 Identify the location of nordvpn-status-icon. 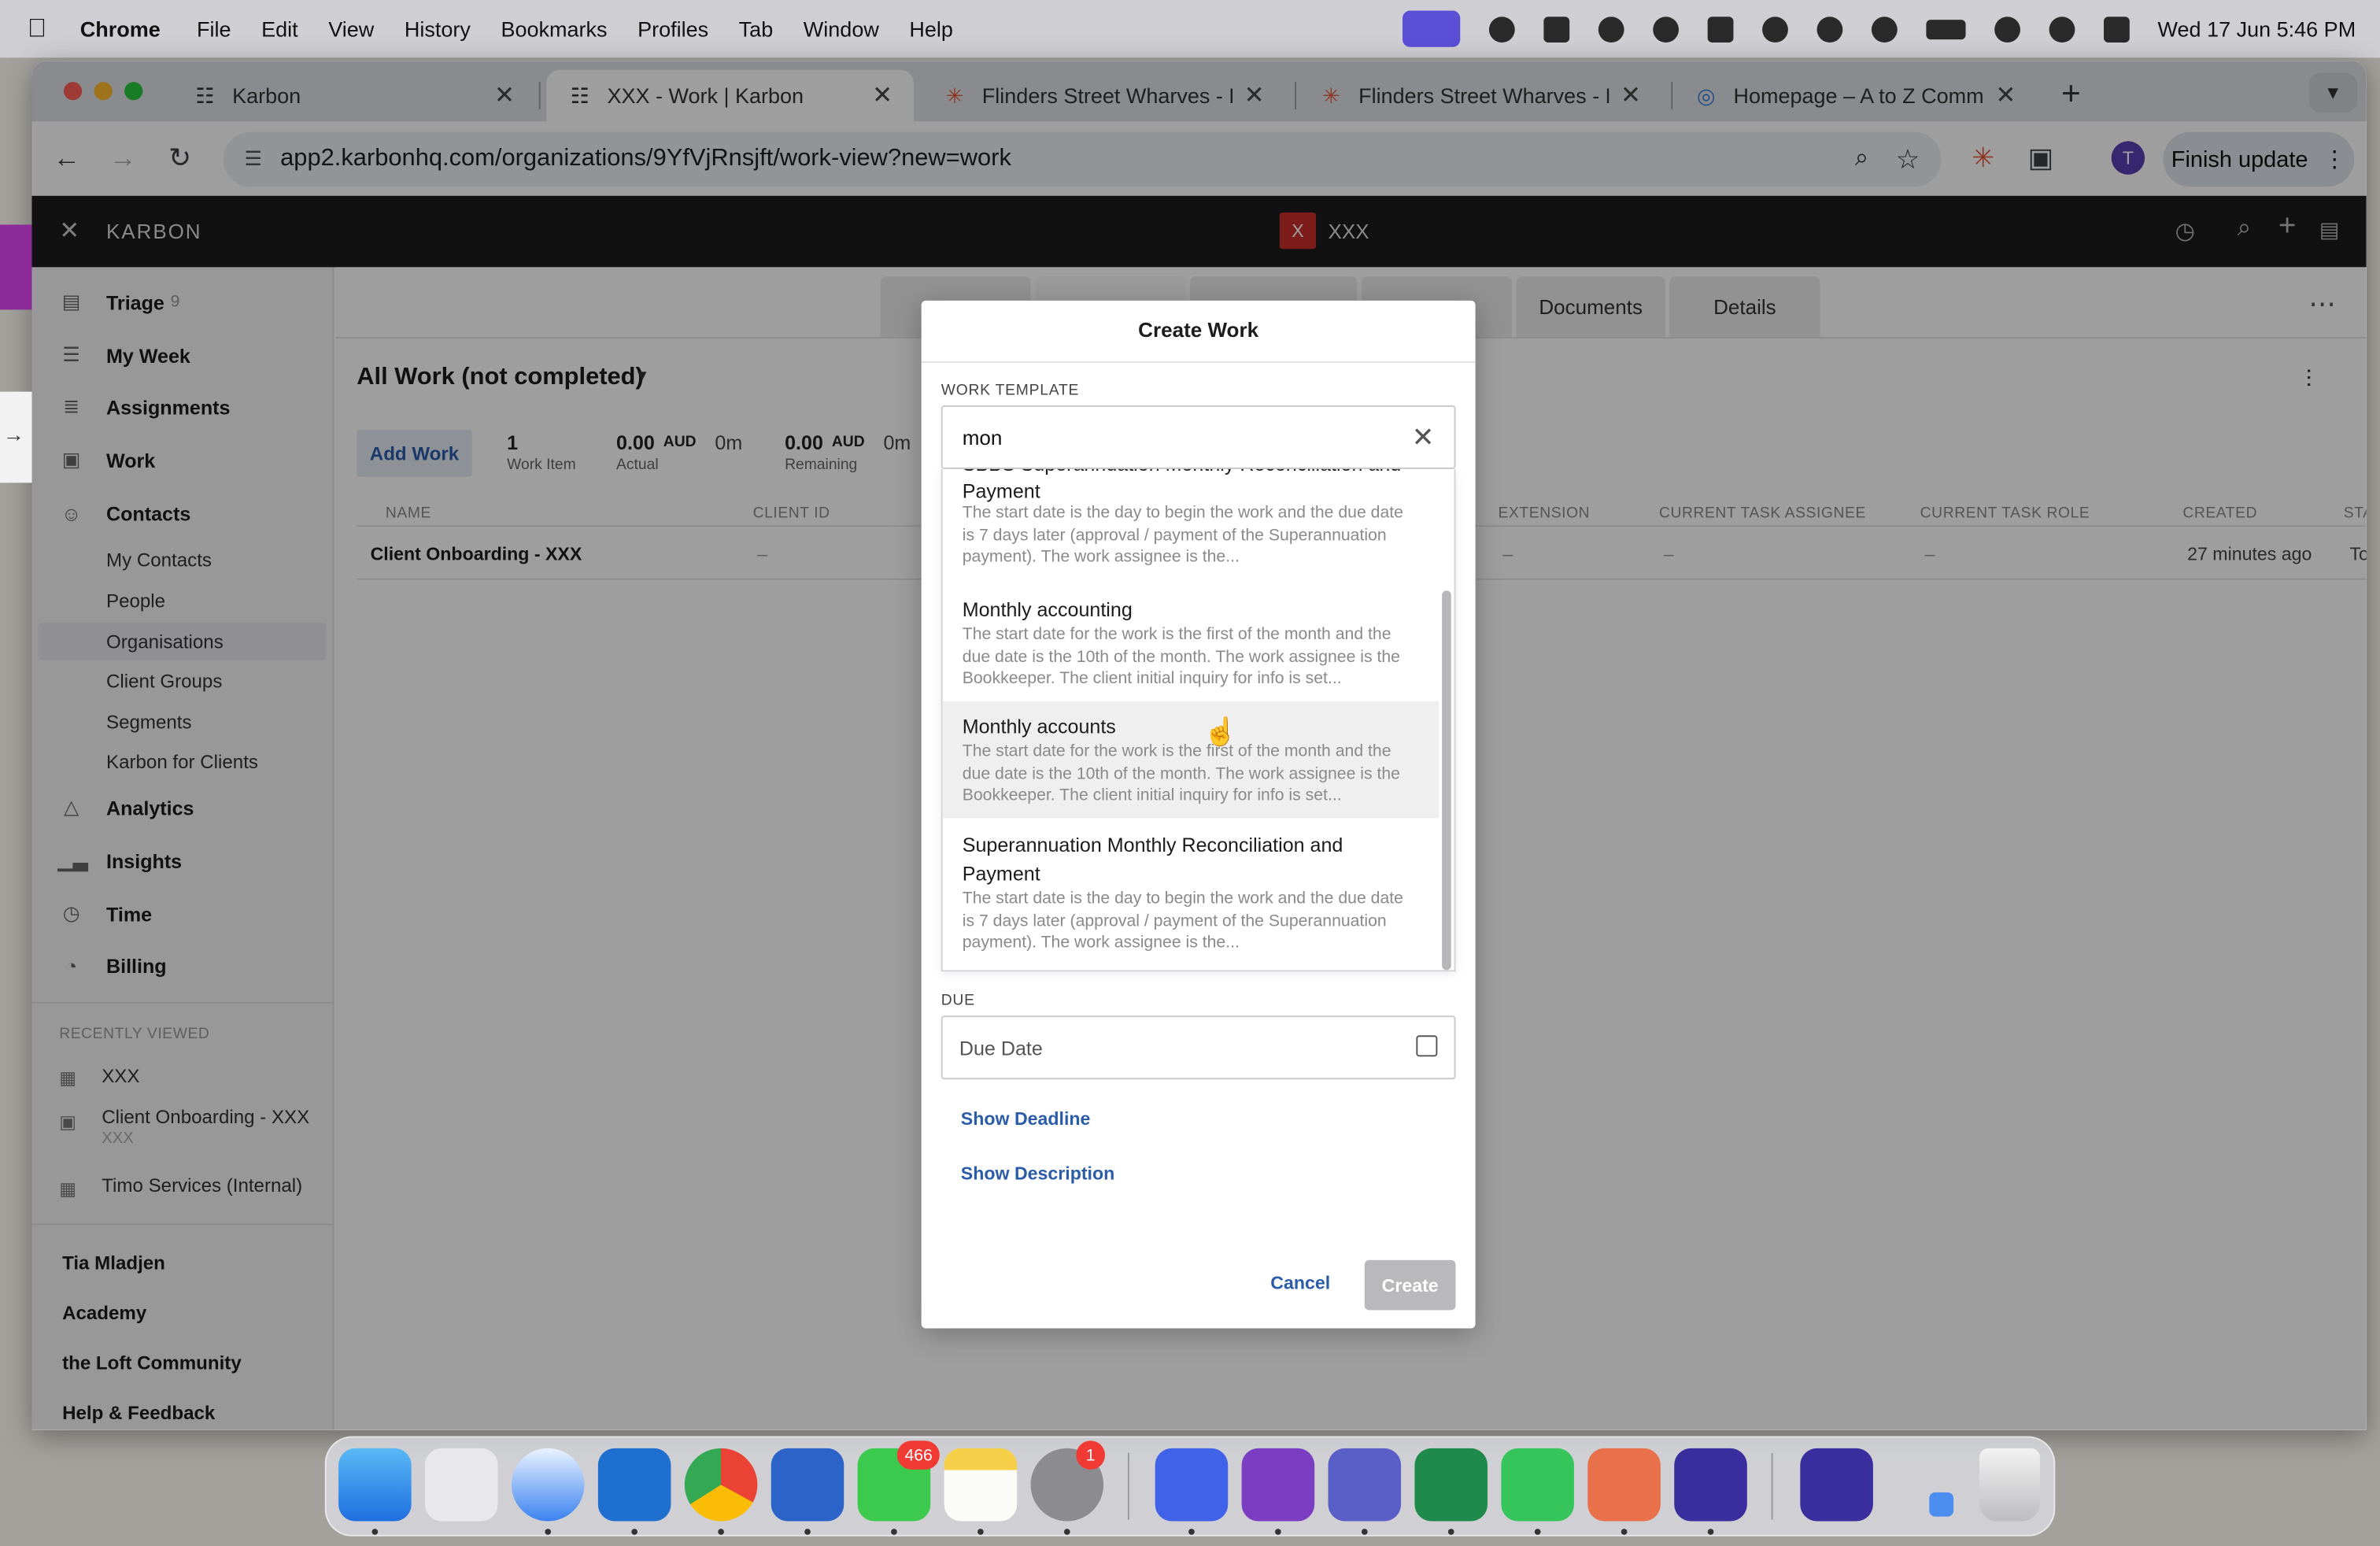
(1774, 29).